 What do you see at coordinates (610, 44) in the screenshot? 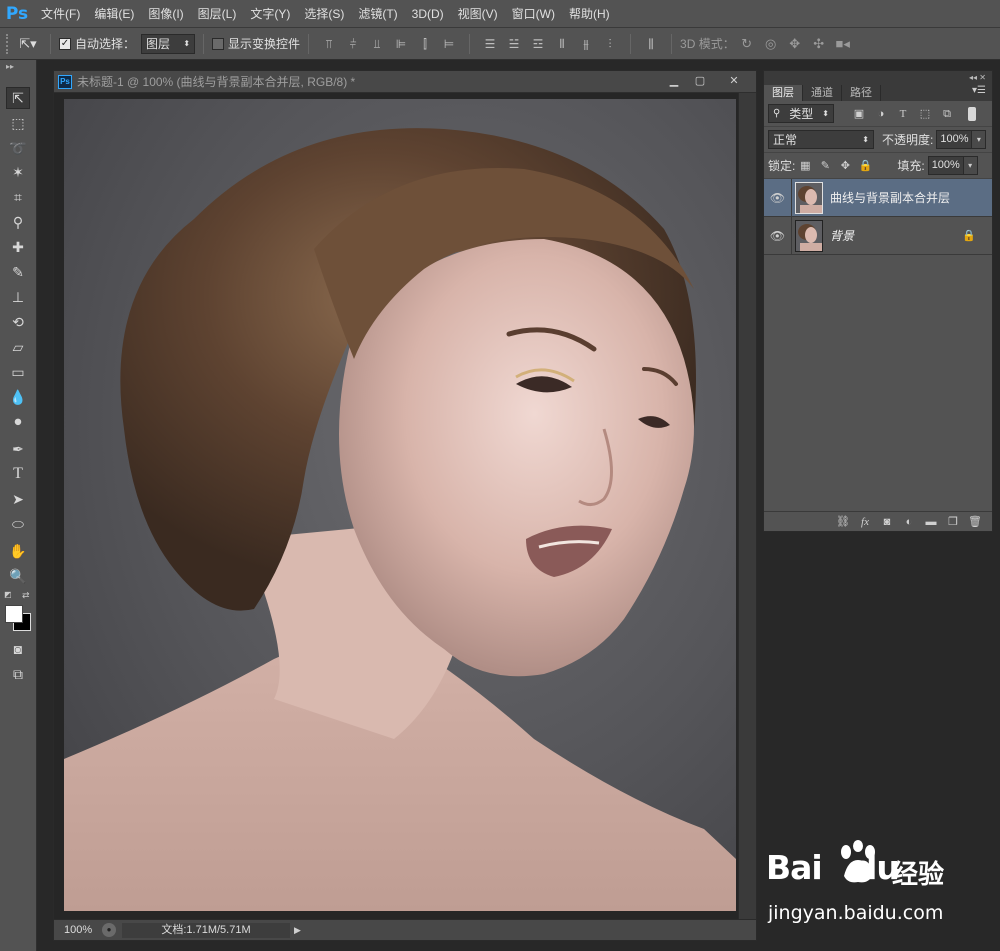
I see `distribute-right-icon: ⫶` at bounding box center [610, 44].